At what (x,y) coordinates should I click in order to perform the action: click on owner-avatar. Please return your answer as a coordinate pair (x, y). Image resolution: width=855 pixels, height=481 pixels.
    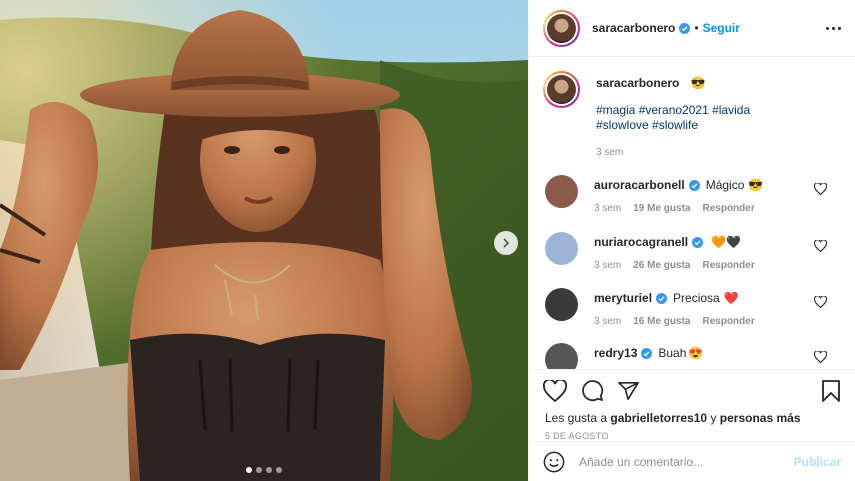
    Looking at the image, I should click on (561, 28).